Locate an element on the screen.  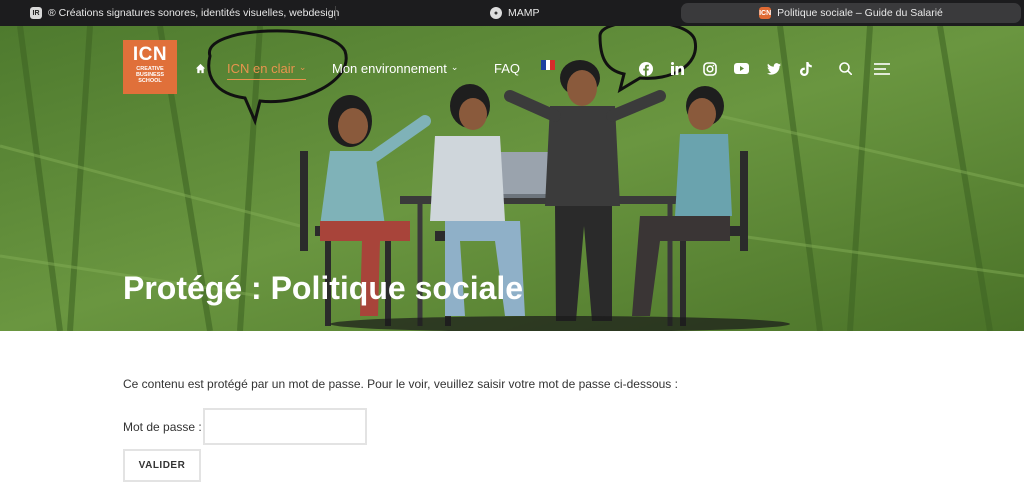
icn-favicon-icon: ICN is located at coordinates (765, 13).